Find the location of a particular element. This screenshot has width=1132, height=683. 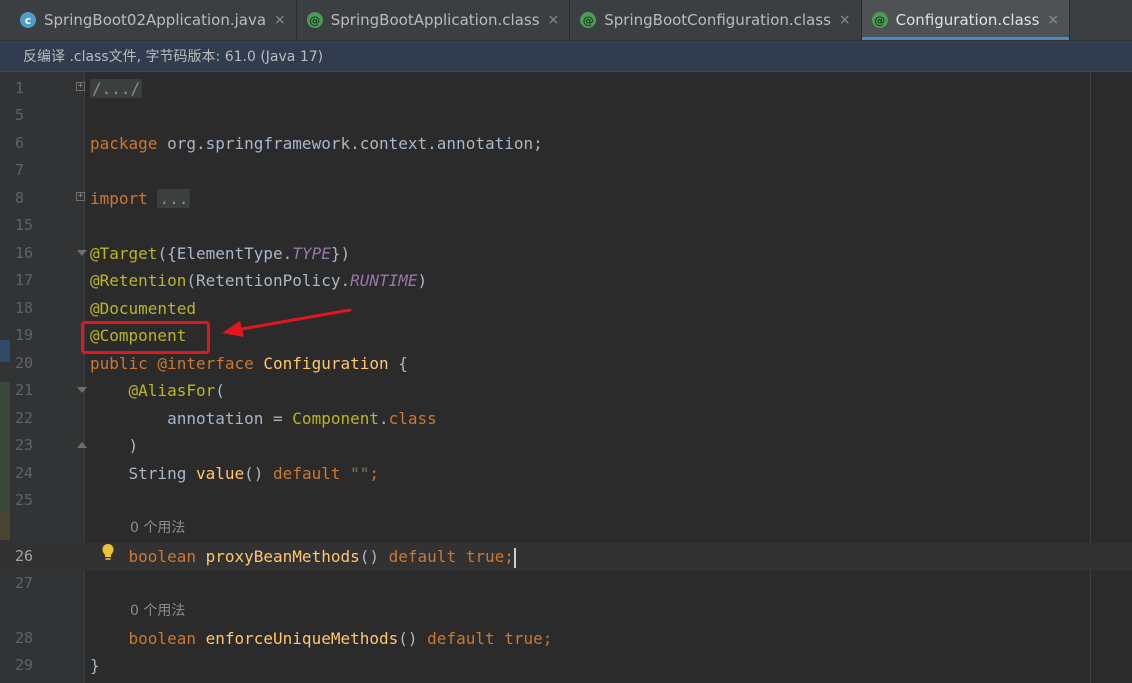

tab-springbootconfiguration: @ SpringBootConfiguration.class × is located at coordinates (716, 20).